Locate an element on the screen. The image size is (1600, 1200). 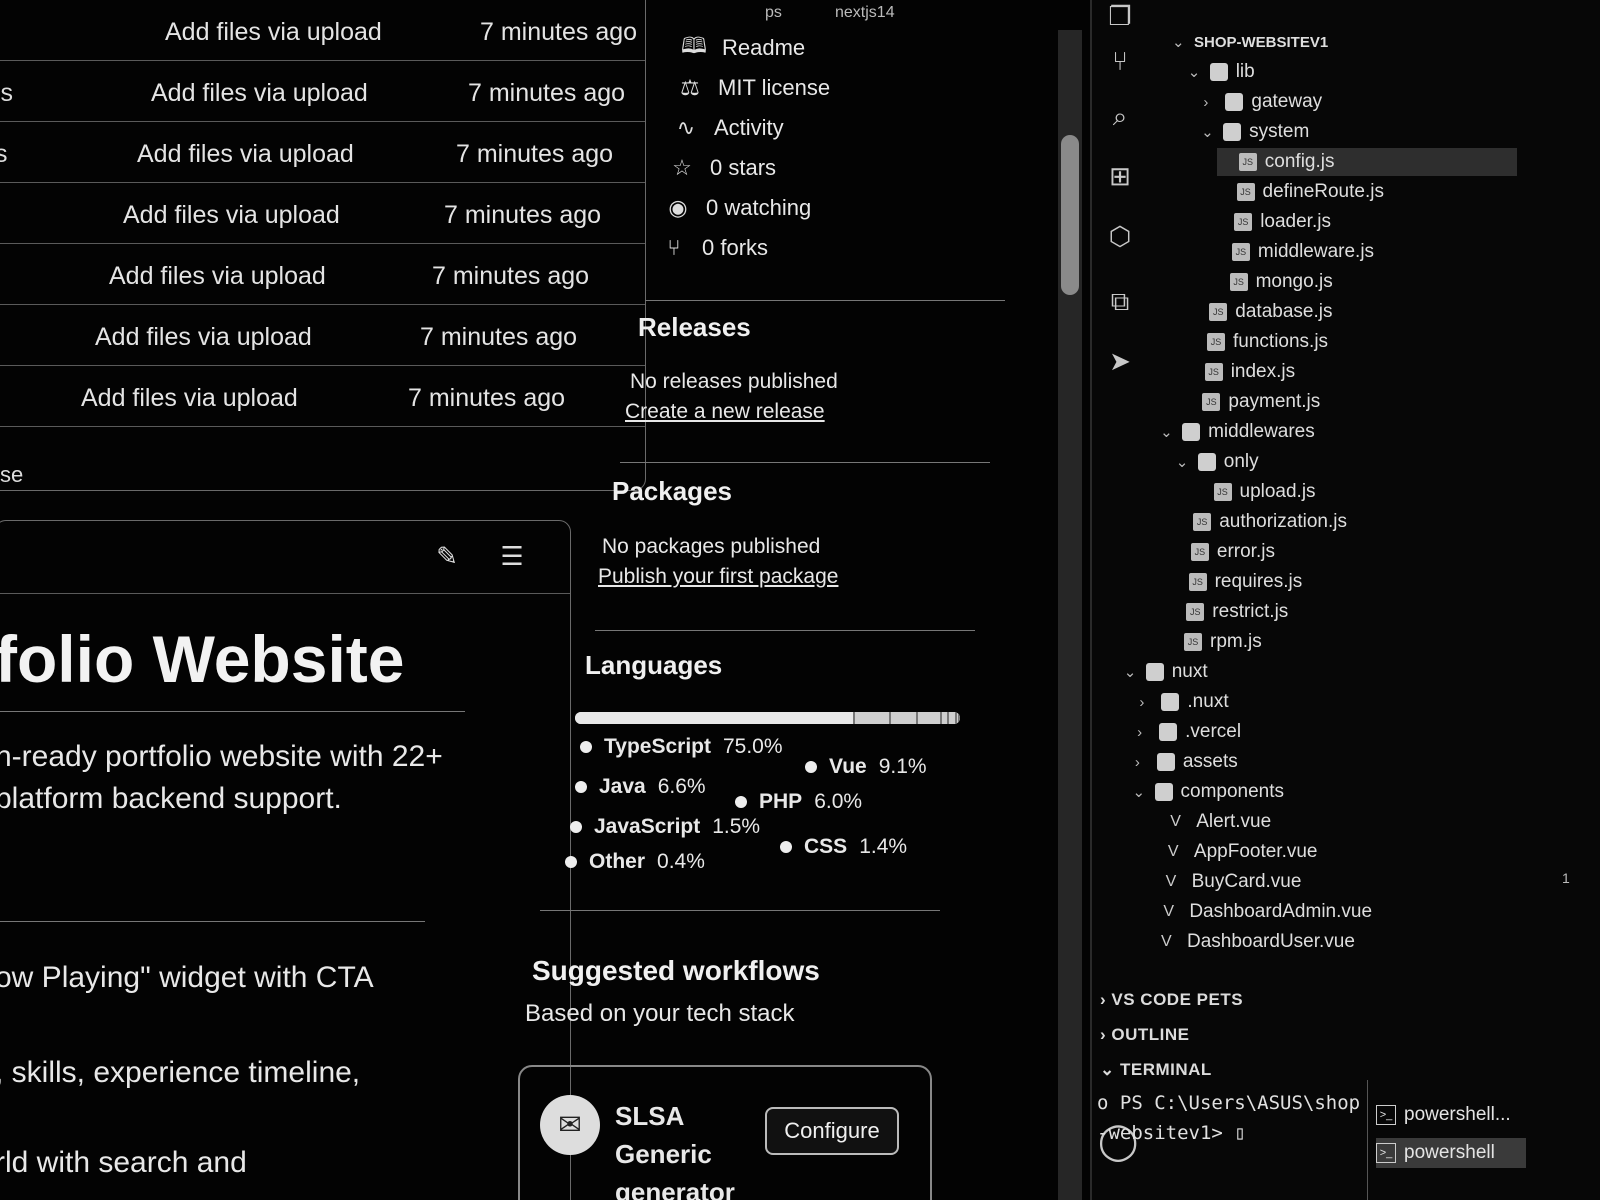
top-label: nextjs14 is located at coordinates (865, 12).